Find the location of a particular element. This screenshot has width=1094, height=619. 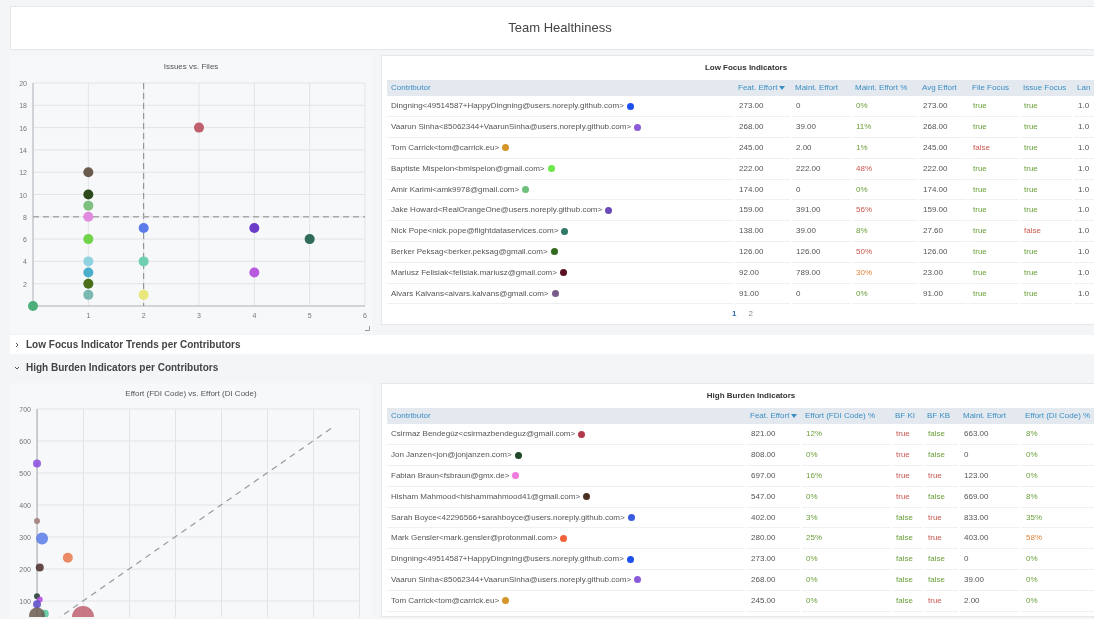

column-header: Effort (FDI Code) % is located at coordinates (846, 416).